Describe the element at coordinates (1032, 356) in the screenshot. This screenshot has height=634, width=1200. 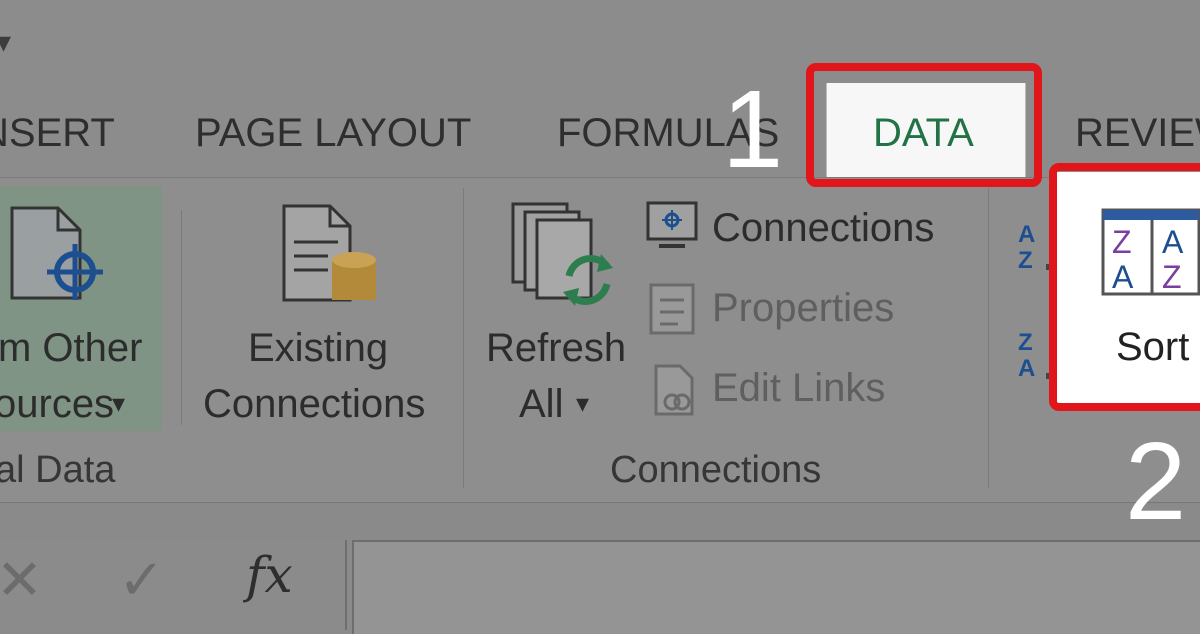
I see `sort-descending-icon: Z A` at that location.